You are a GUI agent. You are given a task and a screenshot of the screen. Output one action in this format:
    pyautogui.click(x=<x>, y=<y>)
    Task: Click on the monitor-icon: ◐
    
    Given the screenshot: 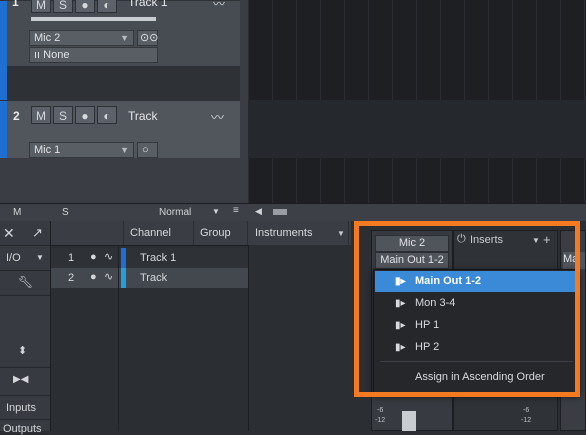 What is the action you would take?
    pyautogui.click(x=107, y=116)
    